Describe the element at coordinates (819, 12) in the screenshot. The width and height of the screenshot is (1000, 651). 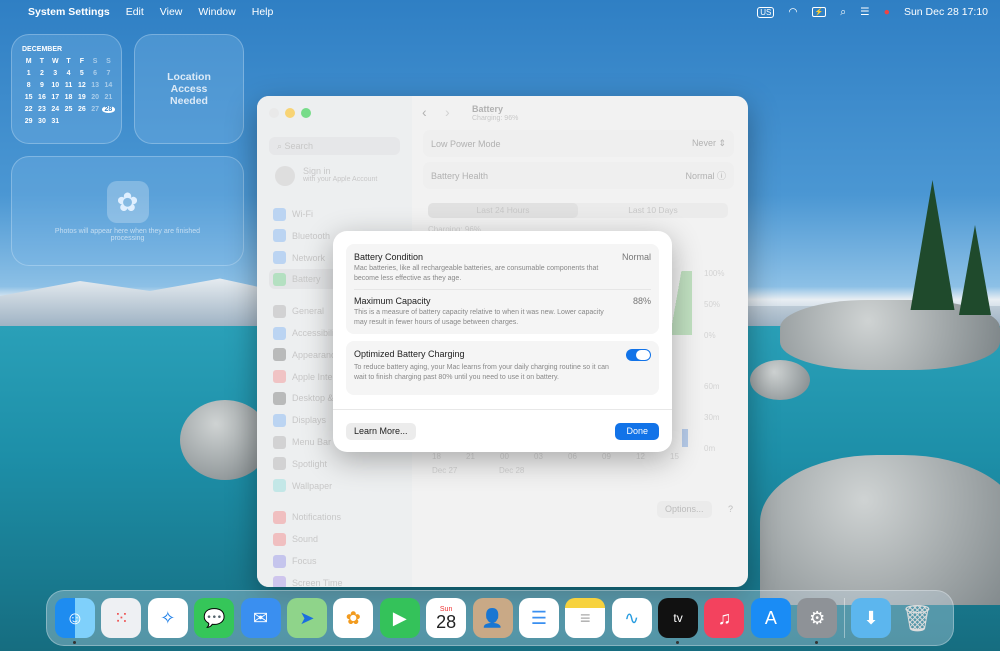
I see `battery-icon: ⚡` at that location.